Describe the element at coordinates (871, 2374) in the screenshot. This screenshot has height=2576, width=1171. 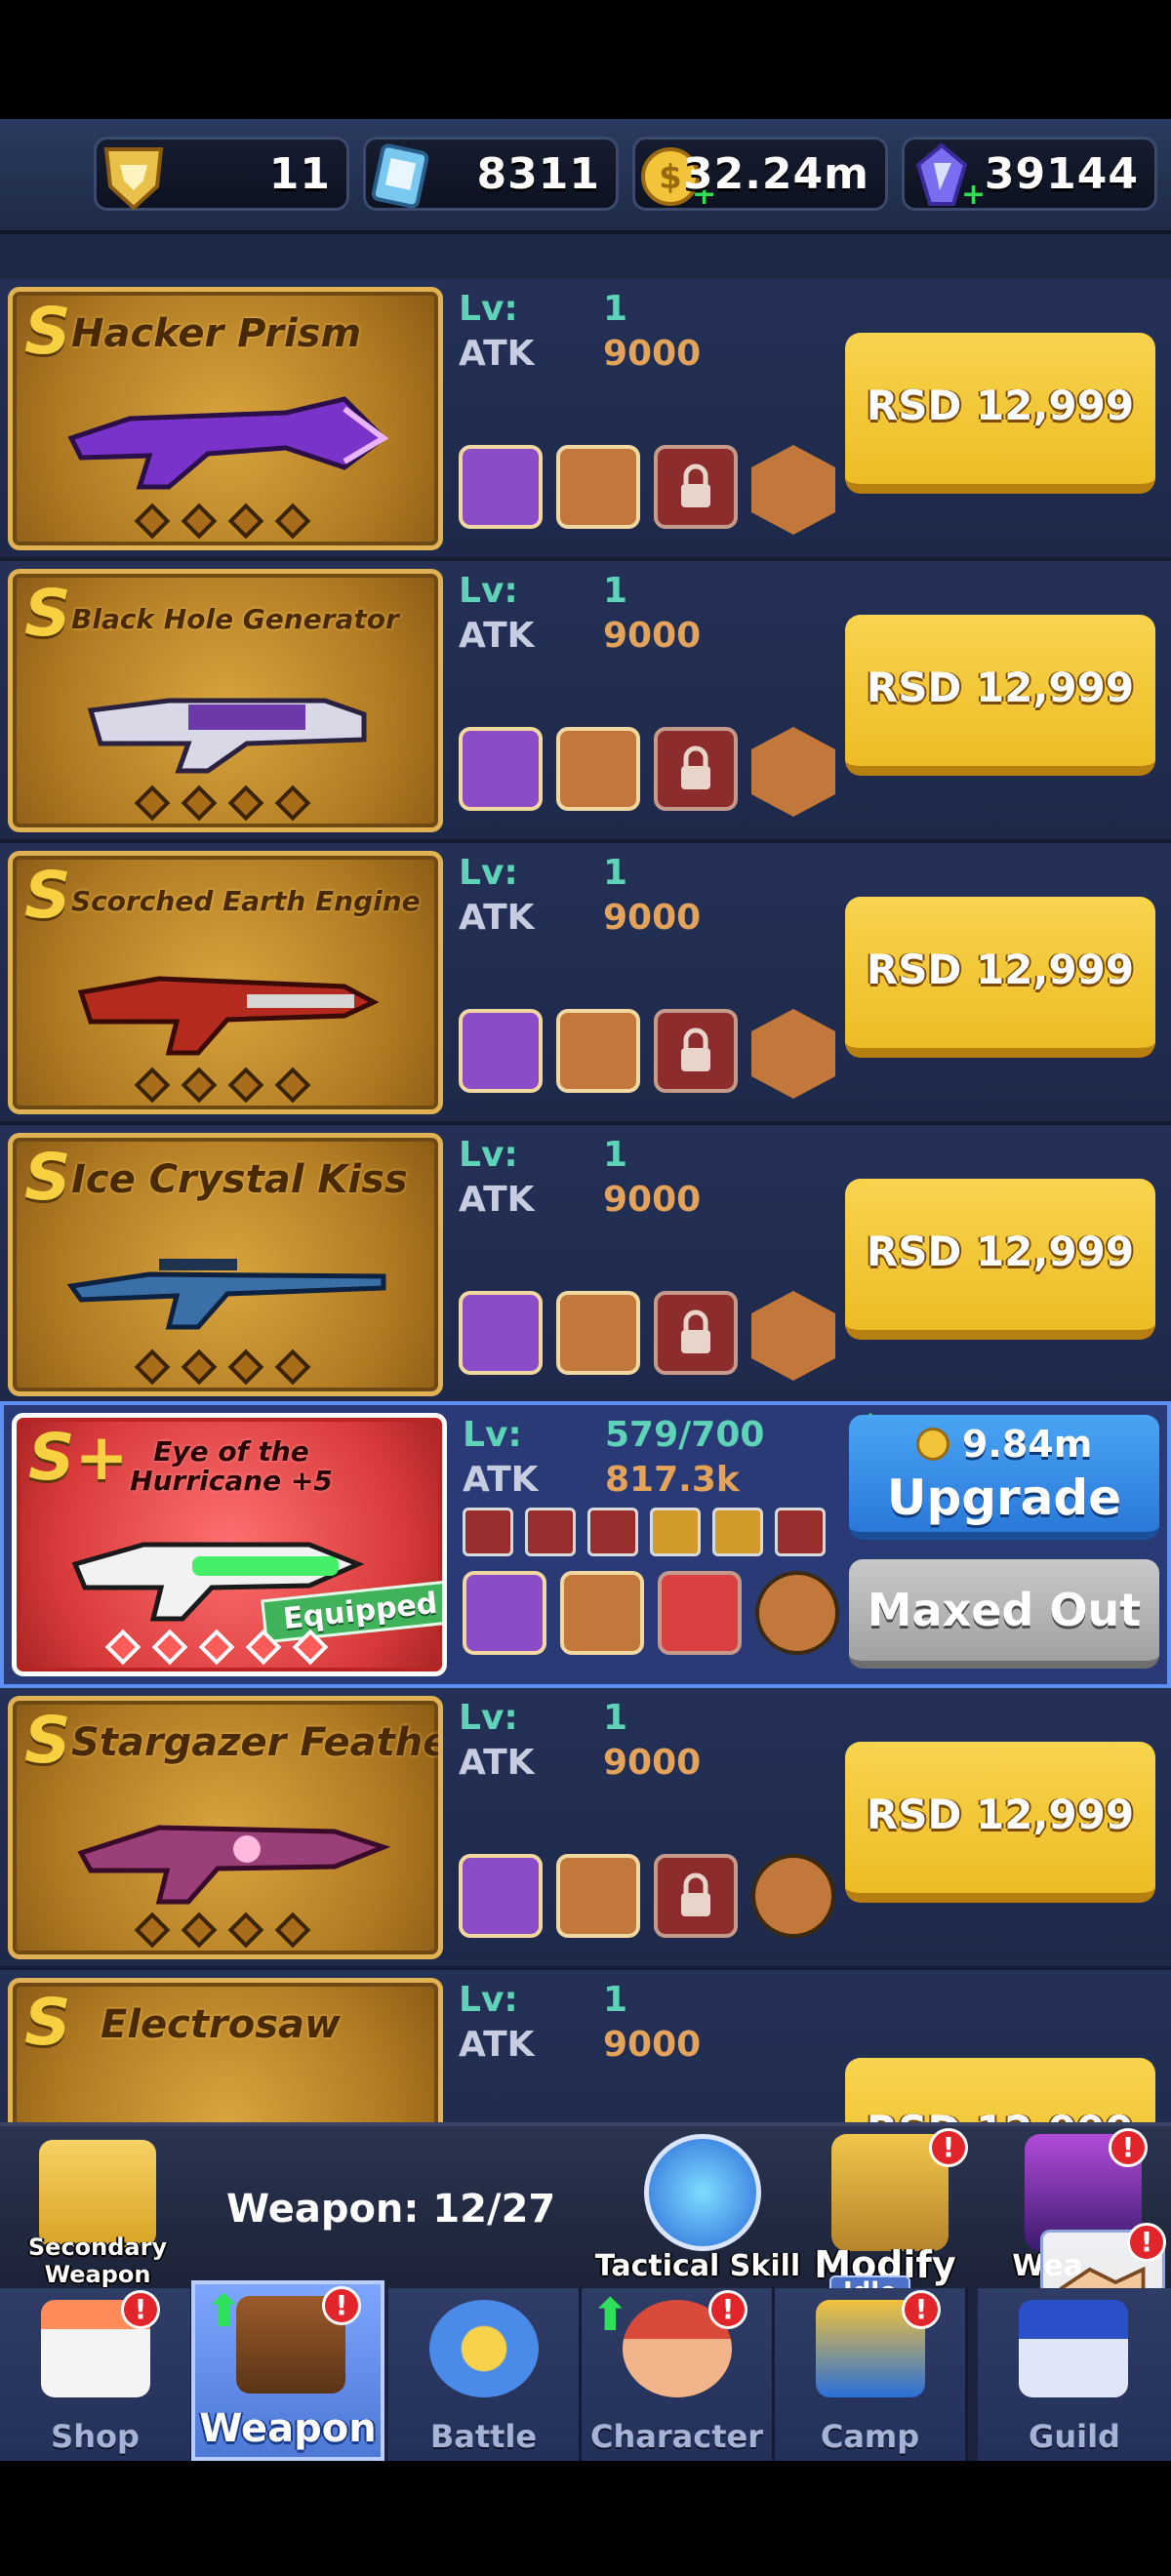
I see `nav-camp: ! Camp` at that location.